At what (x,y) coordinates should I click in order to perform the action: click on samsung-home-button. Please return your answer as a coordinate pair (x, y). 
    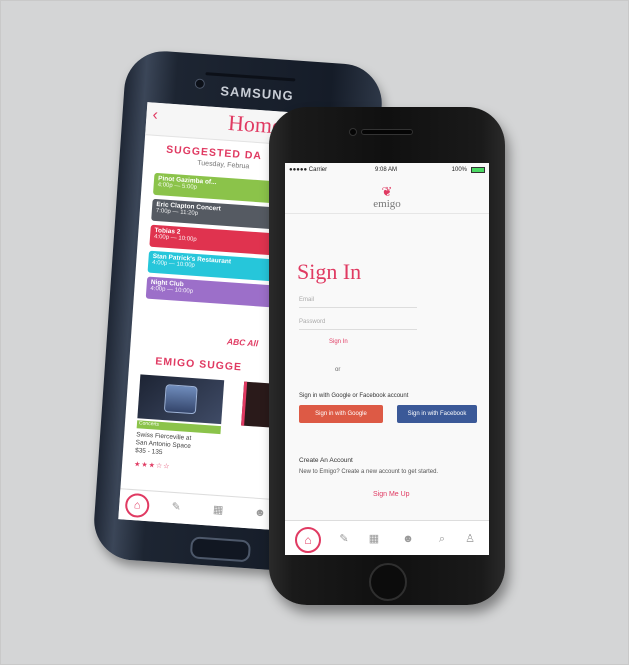
    Looking at the image, I should click on (220, 549).